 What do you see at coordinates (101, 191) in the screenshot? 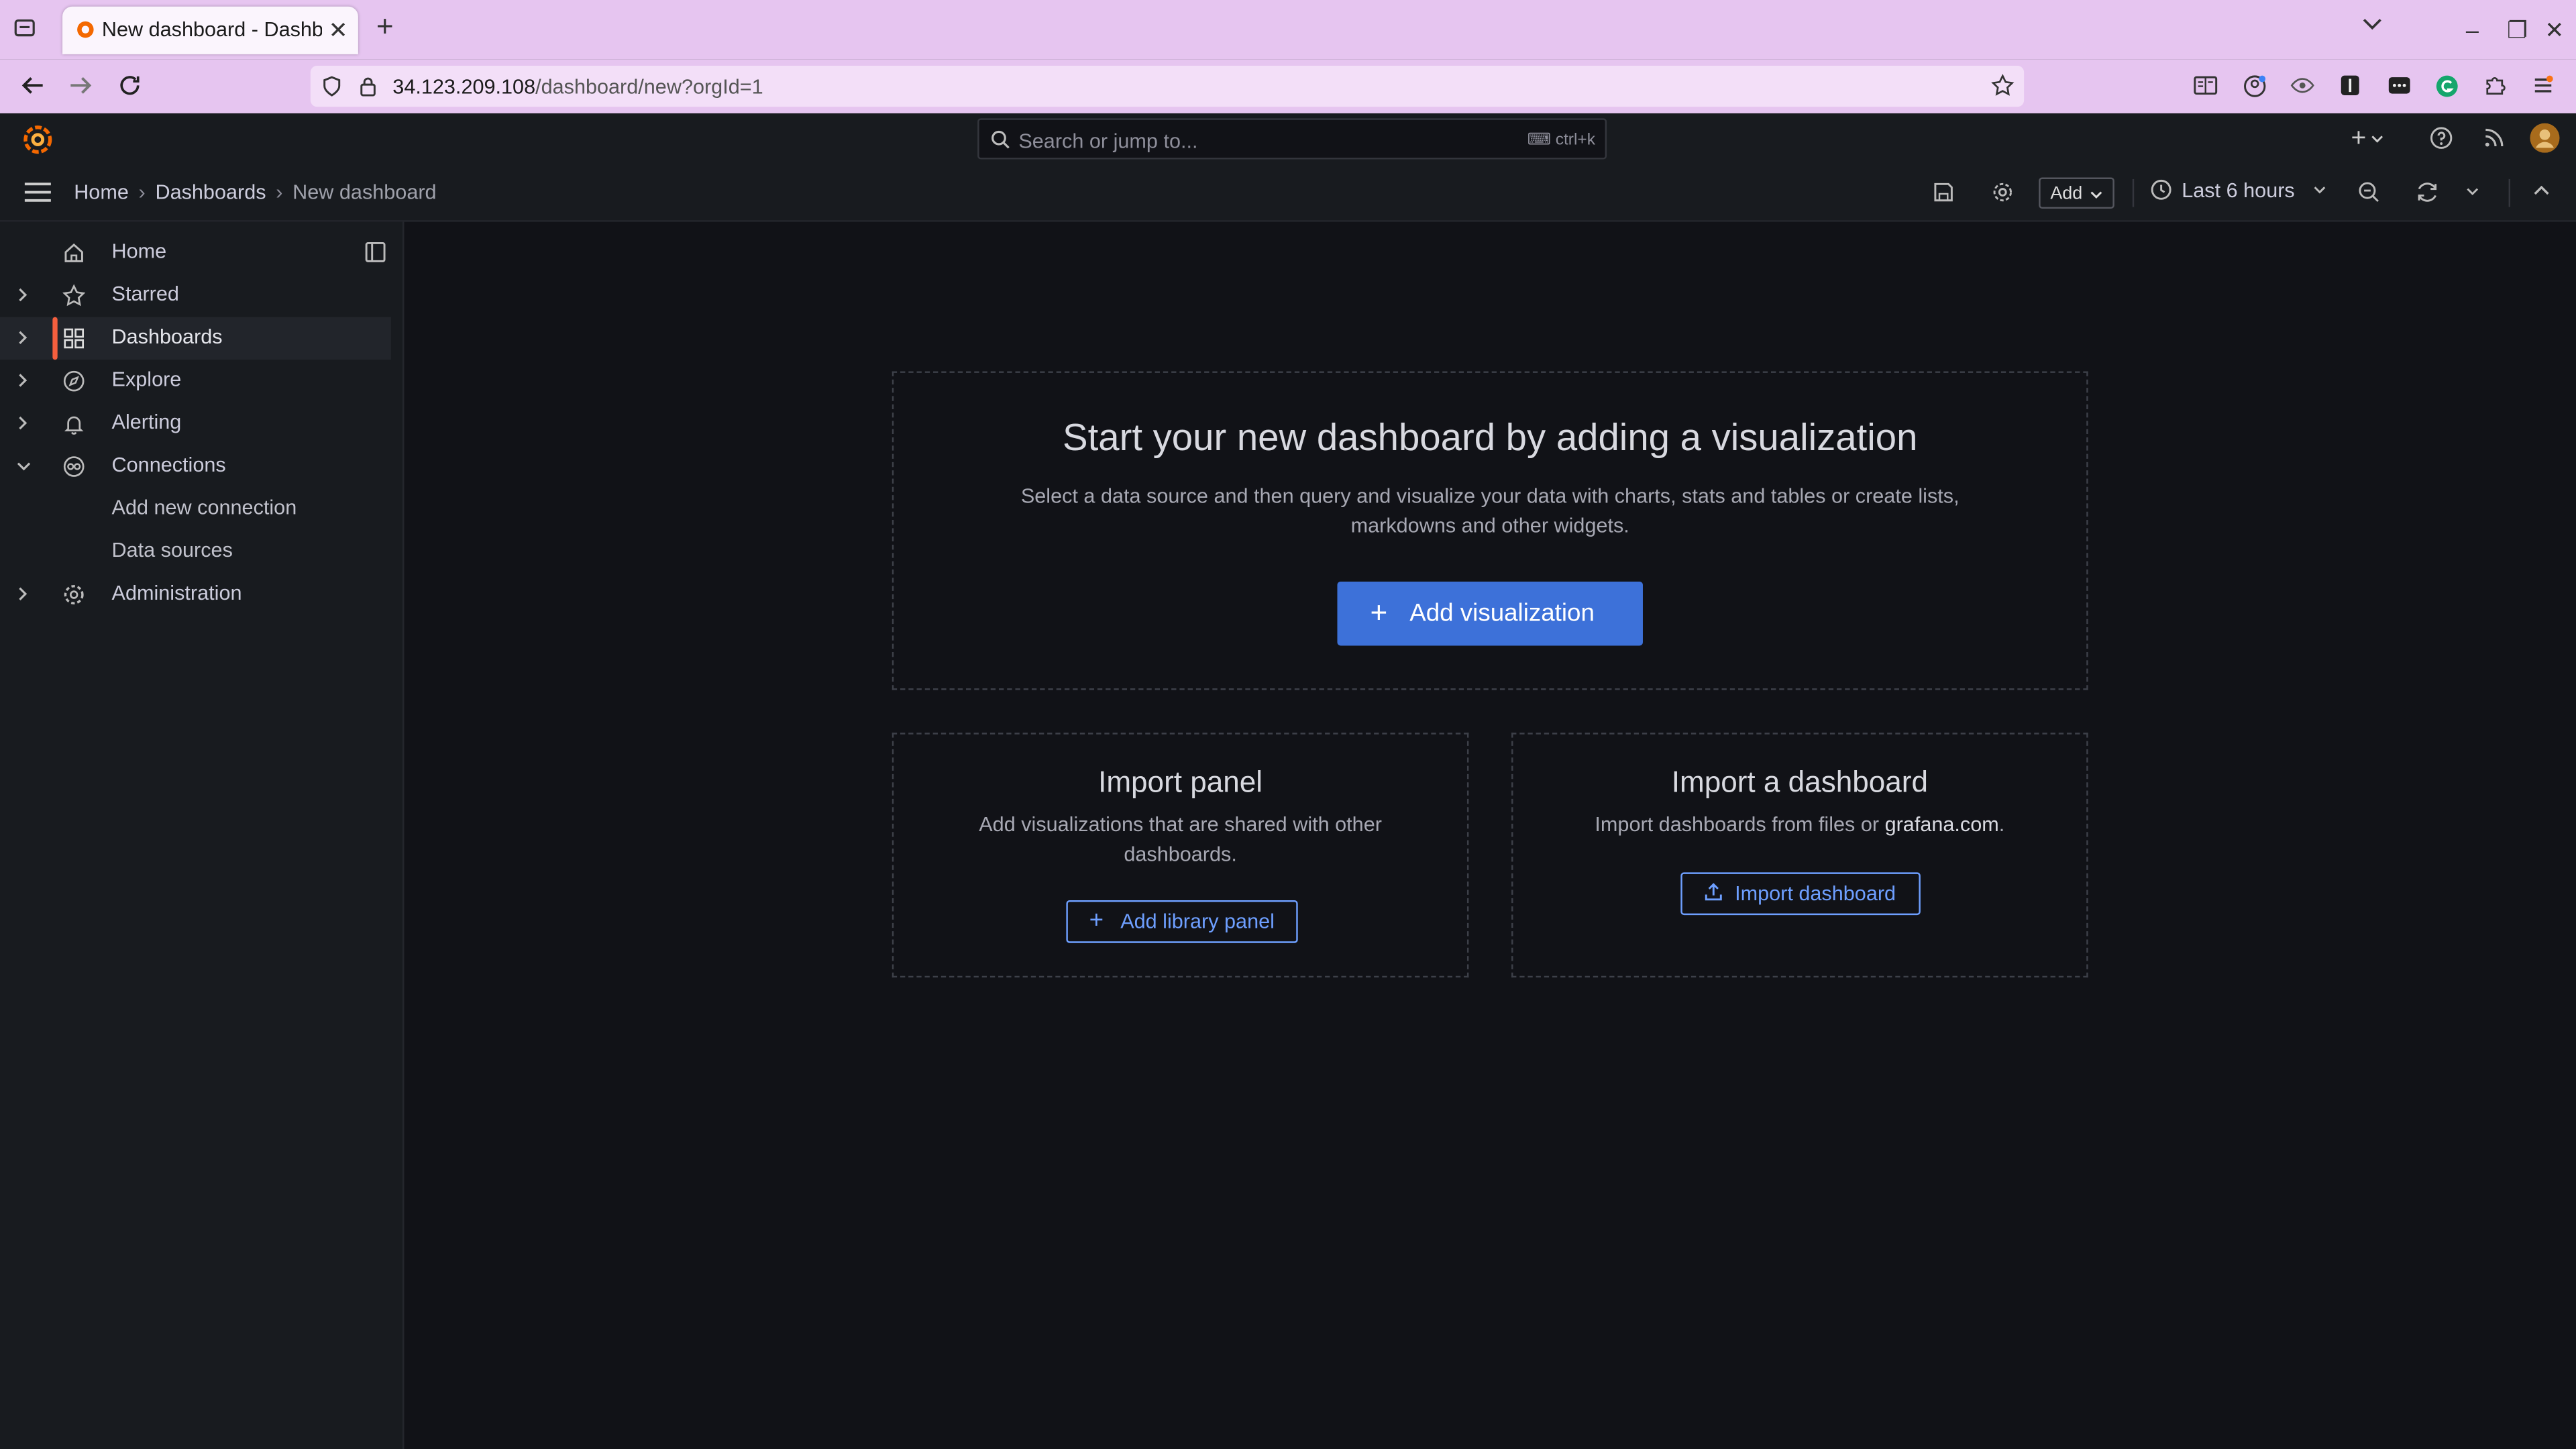
I see `breadcrumb-home: Home` at bounding box center [101, 191].